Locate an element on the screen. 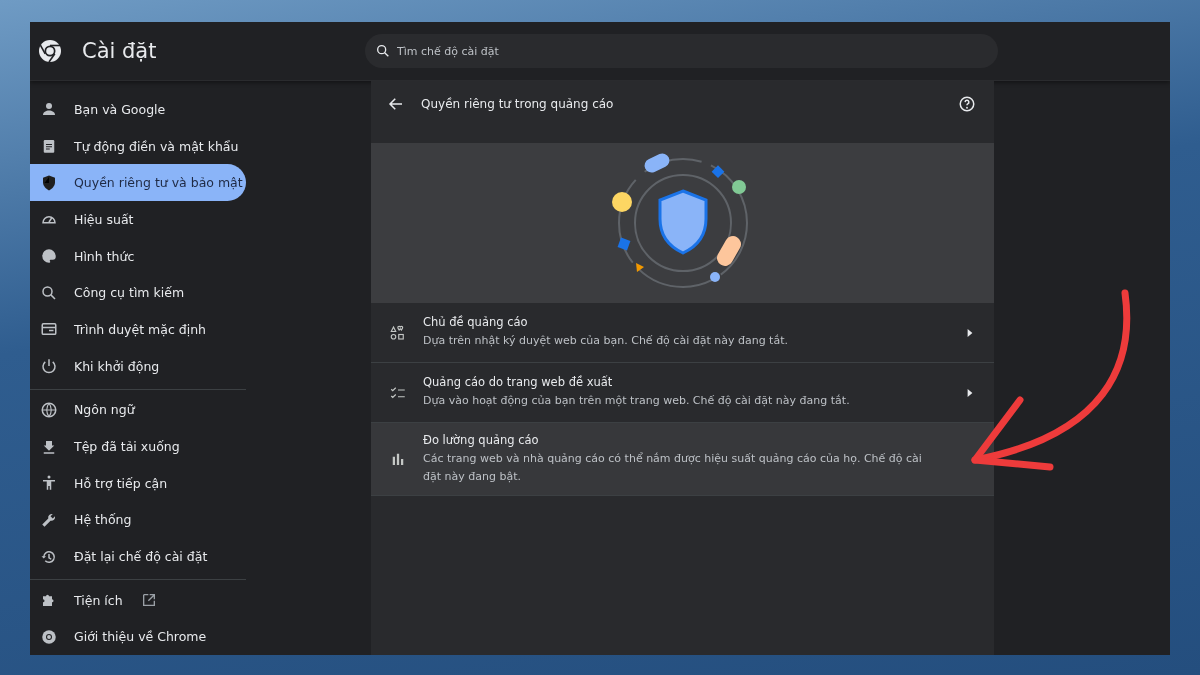 The height and width of the screenshot is (675, 1200). sidebar-item: Hiệu suất is located at coordinates (138, 219).